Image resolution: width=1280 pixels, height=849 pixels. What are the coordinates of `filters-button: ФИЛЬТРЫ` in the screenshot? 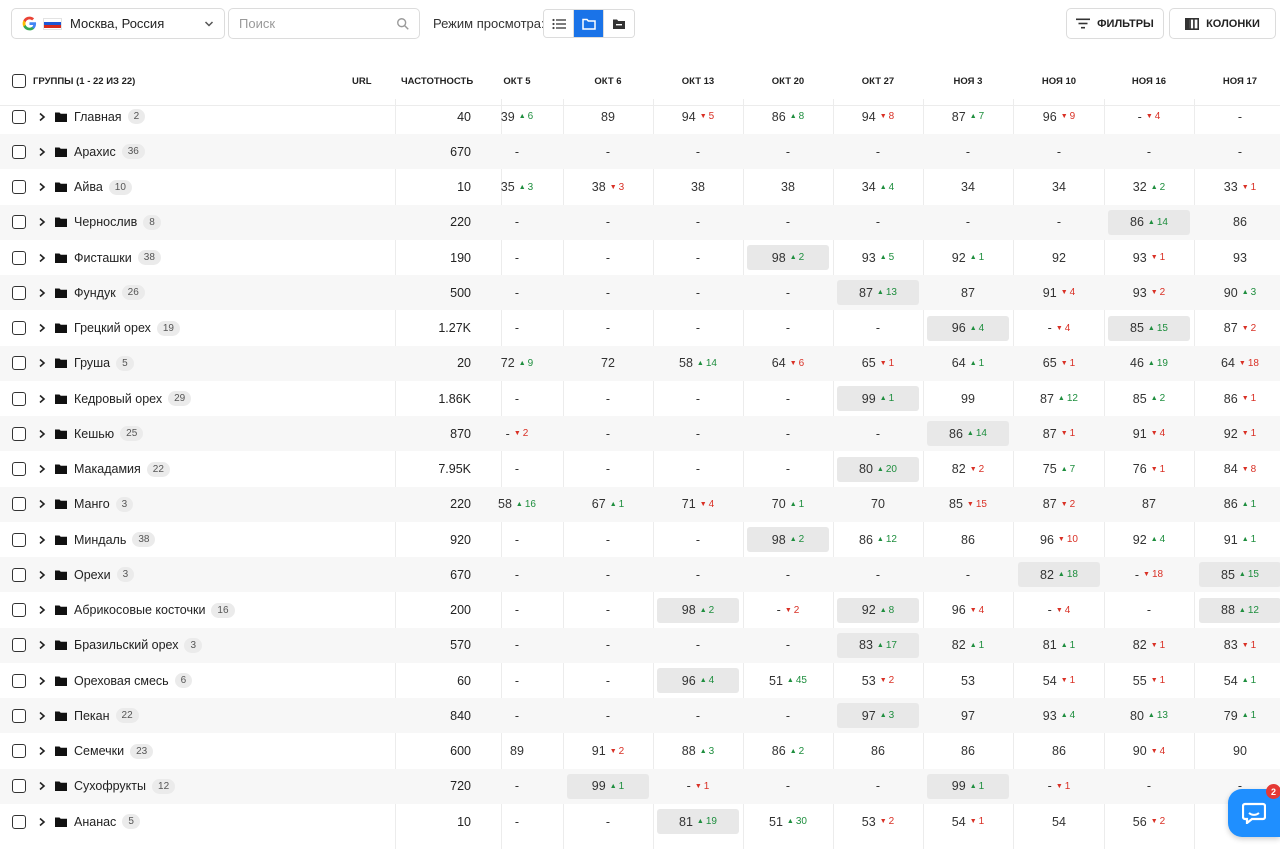 It's located at (1115, 23).